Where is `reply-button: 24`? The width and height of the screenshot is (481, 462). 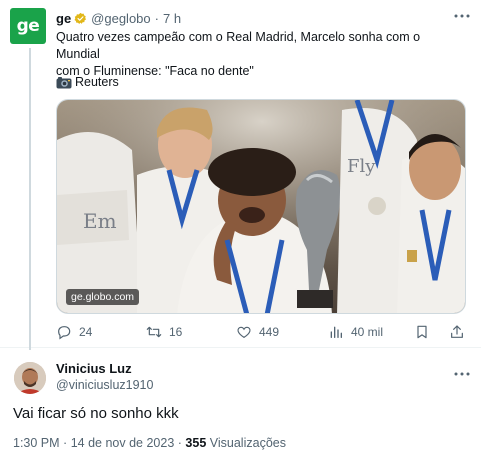
reply-button: 24 is located at coordinates (74, 332).